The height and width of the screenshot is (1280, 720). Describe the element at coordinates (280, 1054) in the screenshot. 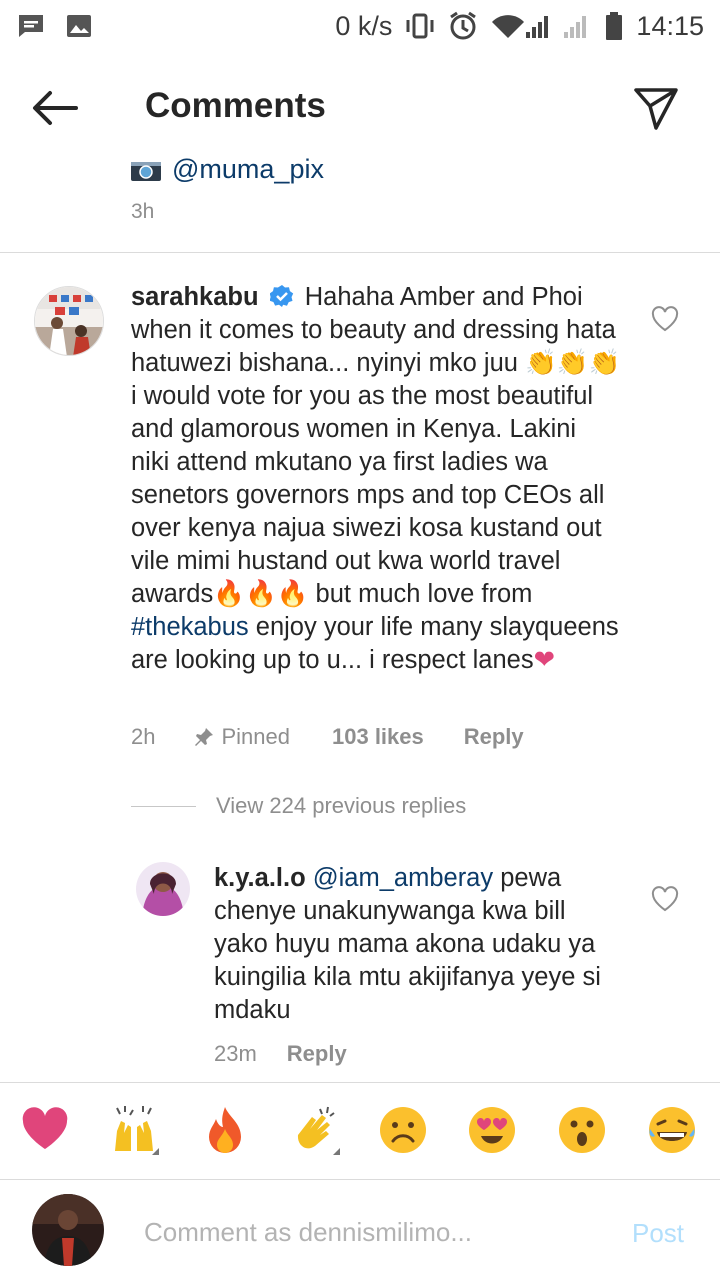

I see `reply-meta: 23m Reply` at that location.